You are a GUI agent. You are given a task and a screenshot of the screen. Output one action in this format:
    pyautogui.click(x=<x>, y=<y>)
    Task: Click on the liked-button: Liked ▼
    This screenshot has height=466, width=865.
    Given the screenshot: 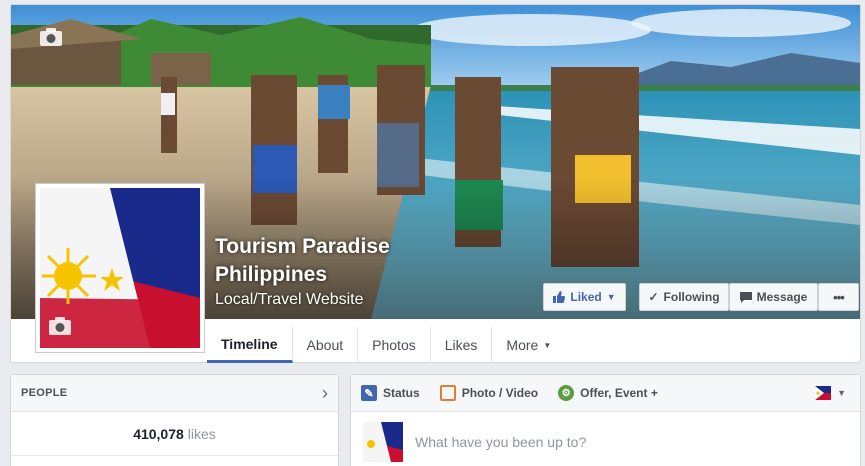 What is the action you would take?
    pyautogui.click(x=584, y=297)
    